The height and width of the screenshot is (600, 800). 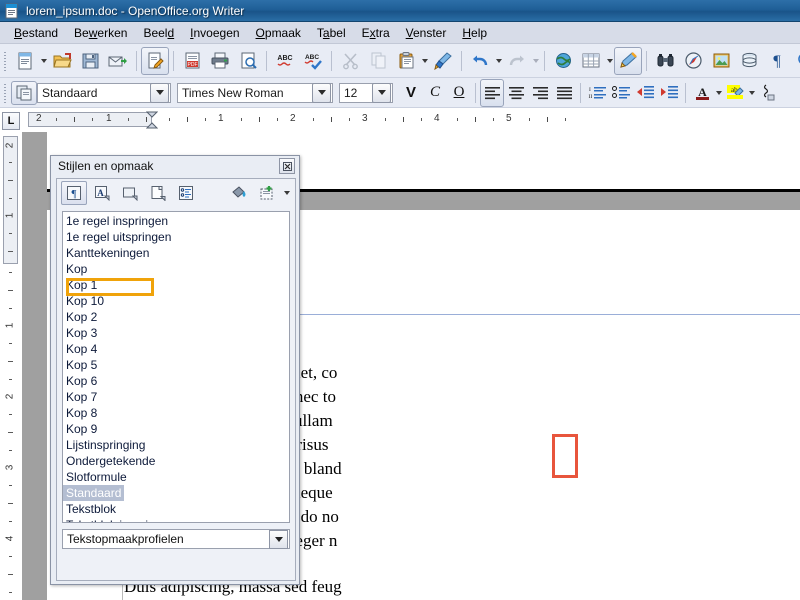 I want to click on menu-venster: Venster, so click(x=426, y=33).